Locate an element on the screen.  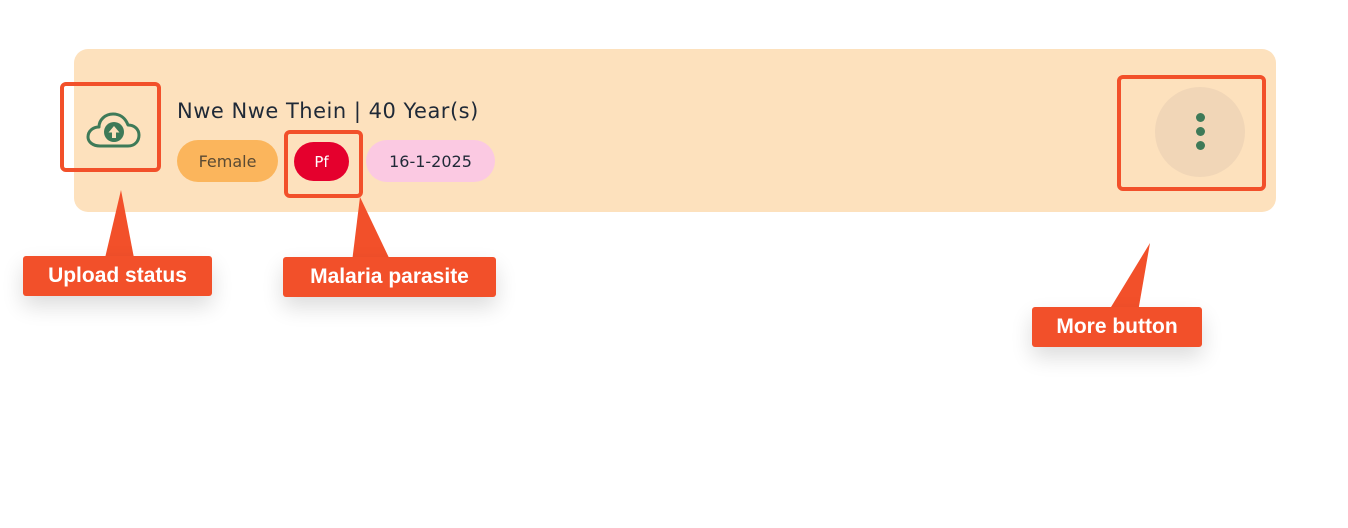
malaria-parasite-callout: Malaria parasite is located at coordinates (389, 277).